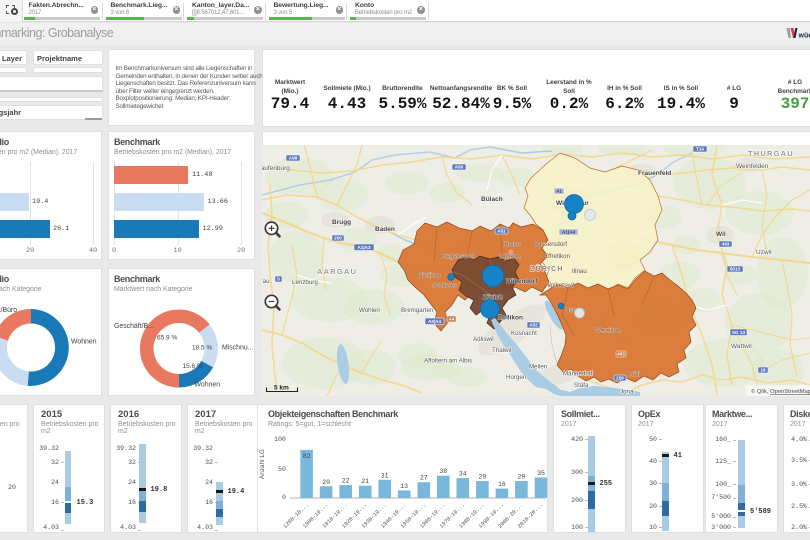  What do you see at coordinates (533, 325) in the screenshot?
I see `svg-text: A52` at bounding box center [533, 325].